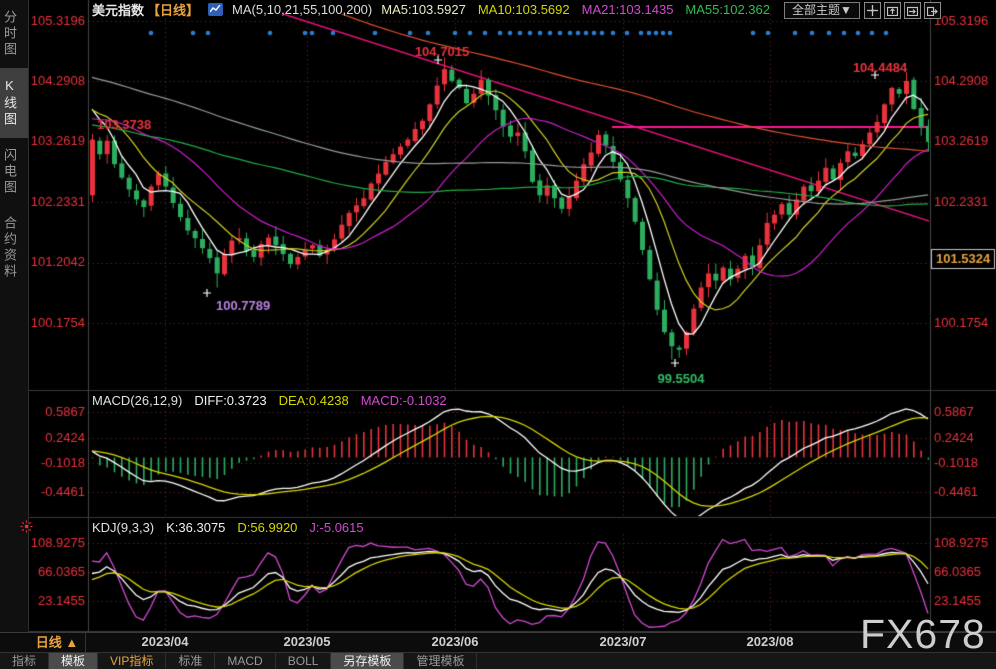 The width and height of the screenshot is (996, 669). I want to click on ma-value-0: MA5:103.5927, so click(423, 9).